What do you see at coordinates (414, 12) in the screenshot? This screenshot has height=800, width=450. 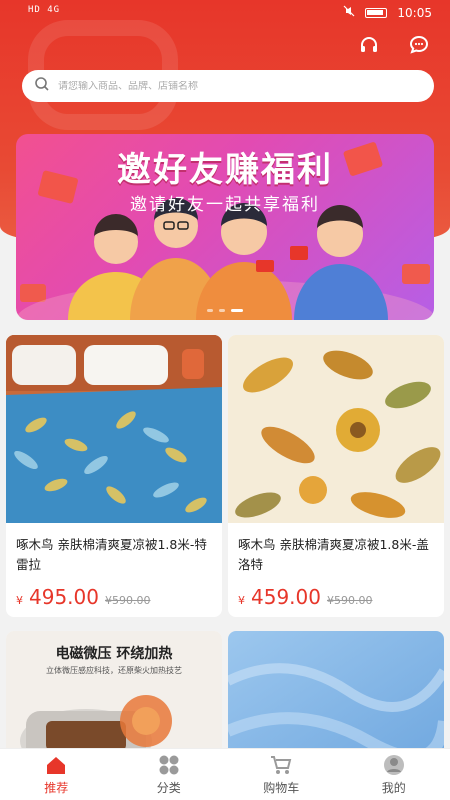 I see `status-time: 10:05` at bounding box center [414, 12].